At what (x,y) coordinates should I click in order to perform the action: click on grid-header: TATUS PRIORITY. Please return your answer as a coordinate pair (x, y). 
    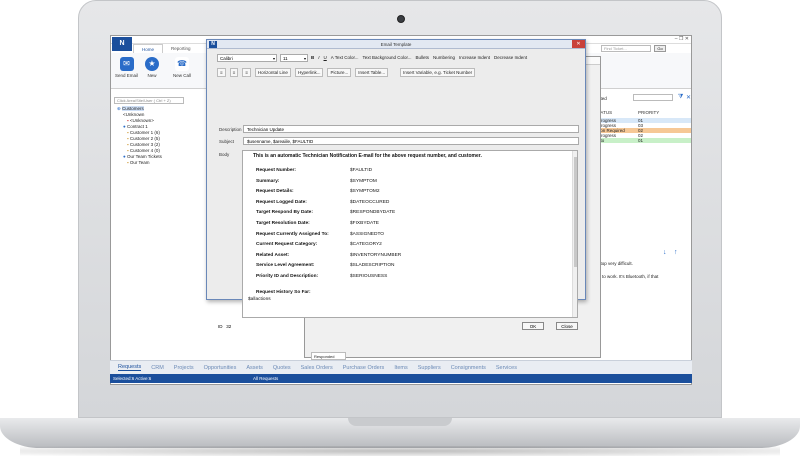
    Looking at the image, I should click on (644, 113).